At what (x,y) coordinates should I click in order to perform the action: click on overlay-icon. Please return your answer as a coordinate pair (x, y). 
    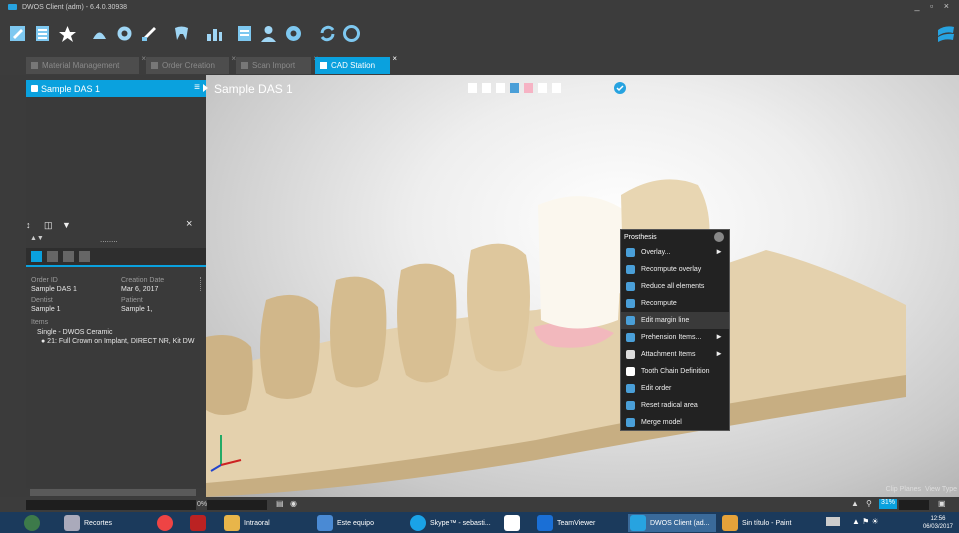
    Looking at the image, I should click on (630, 252).